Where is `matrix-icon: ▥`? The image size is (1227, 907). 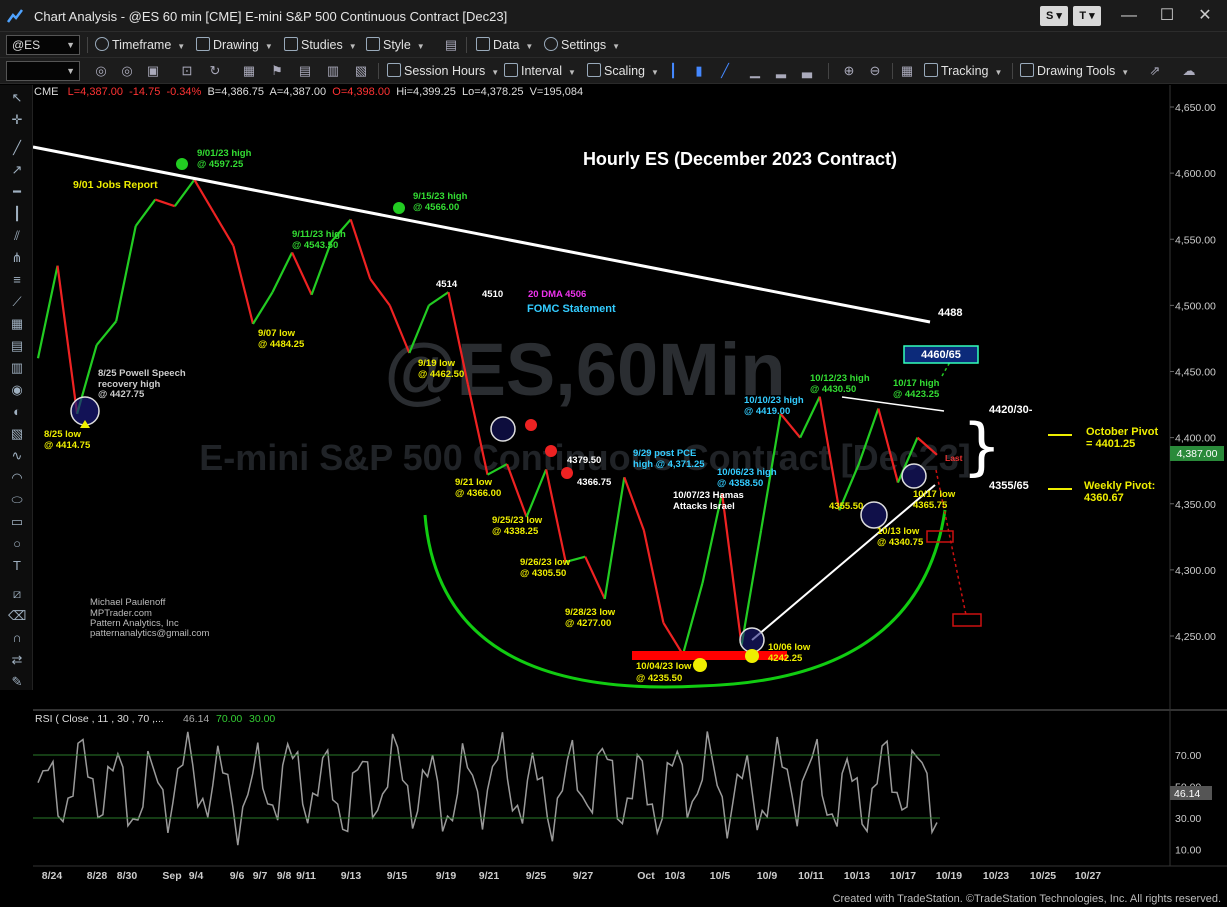 matrix-icon: ▥ is located at coordinates (333, 71).